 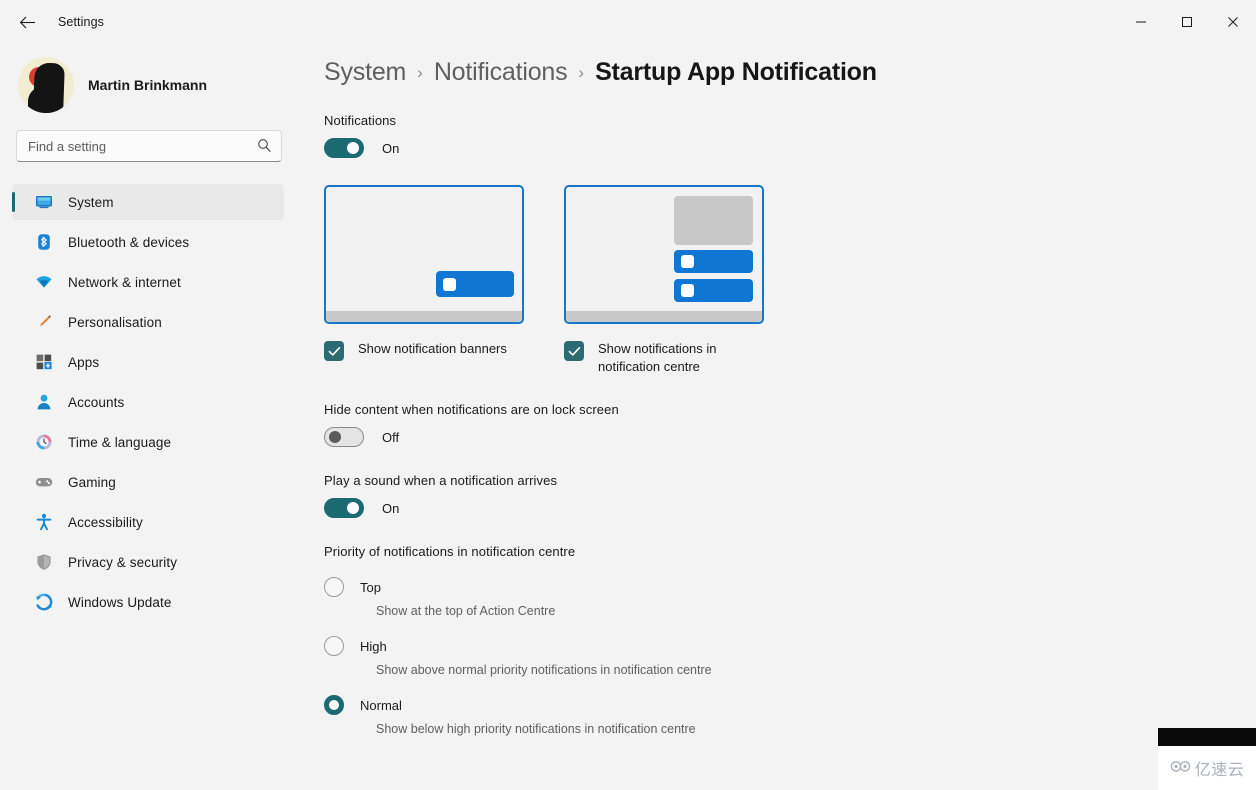 I want to click on window-controls, so click(x=1187, y=22).